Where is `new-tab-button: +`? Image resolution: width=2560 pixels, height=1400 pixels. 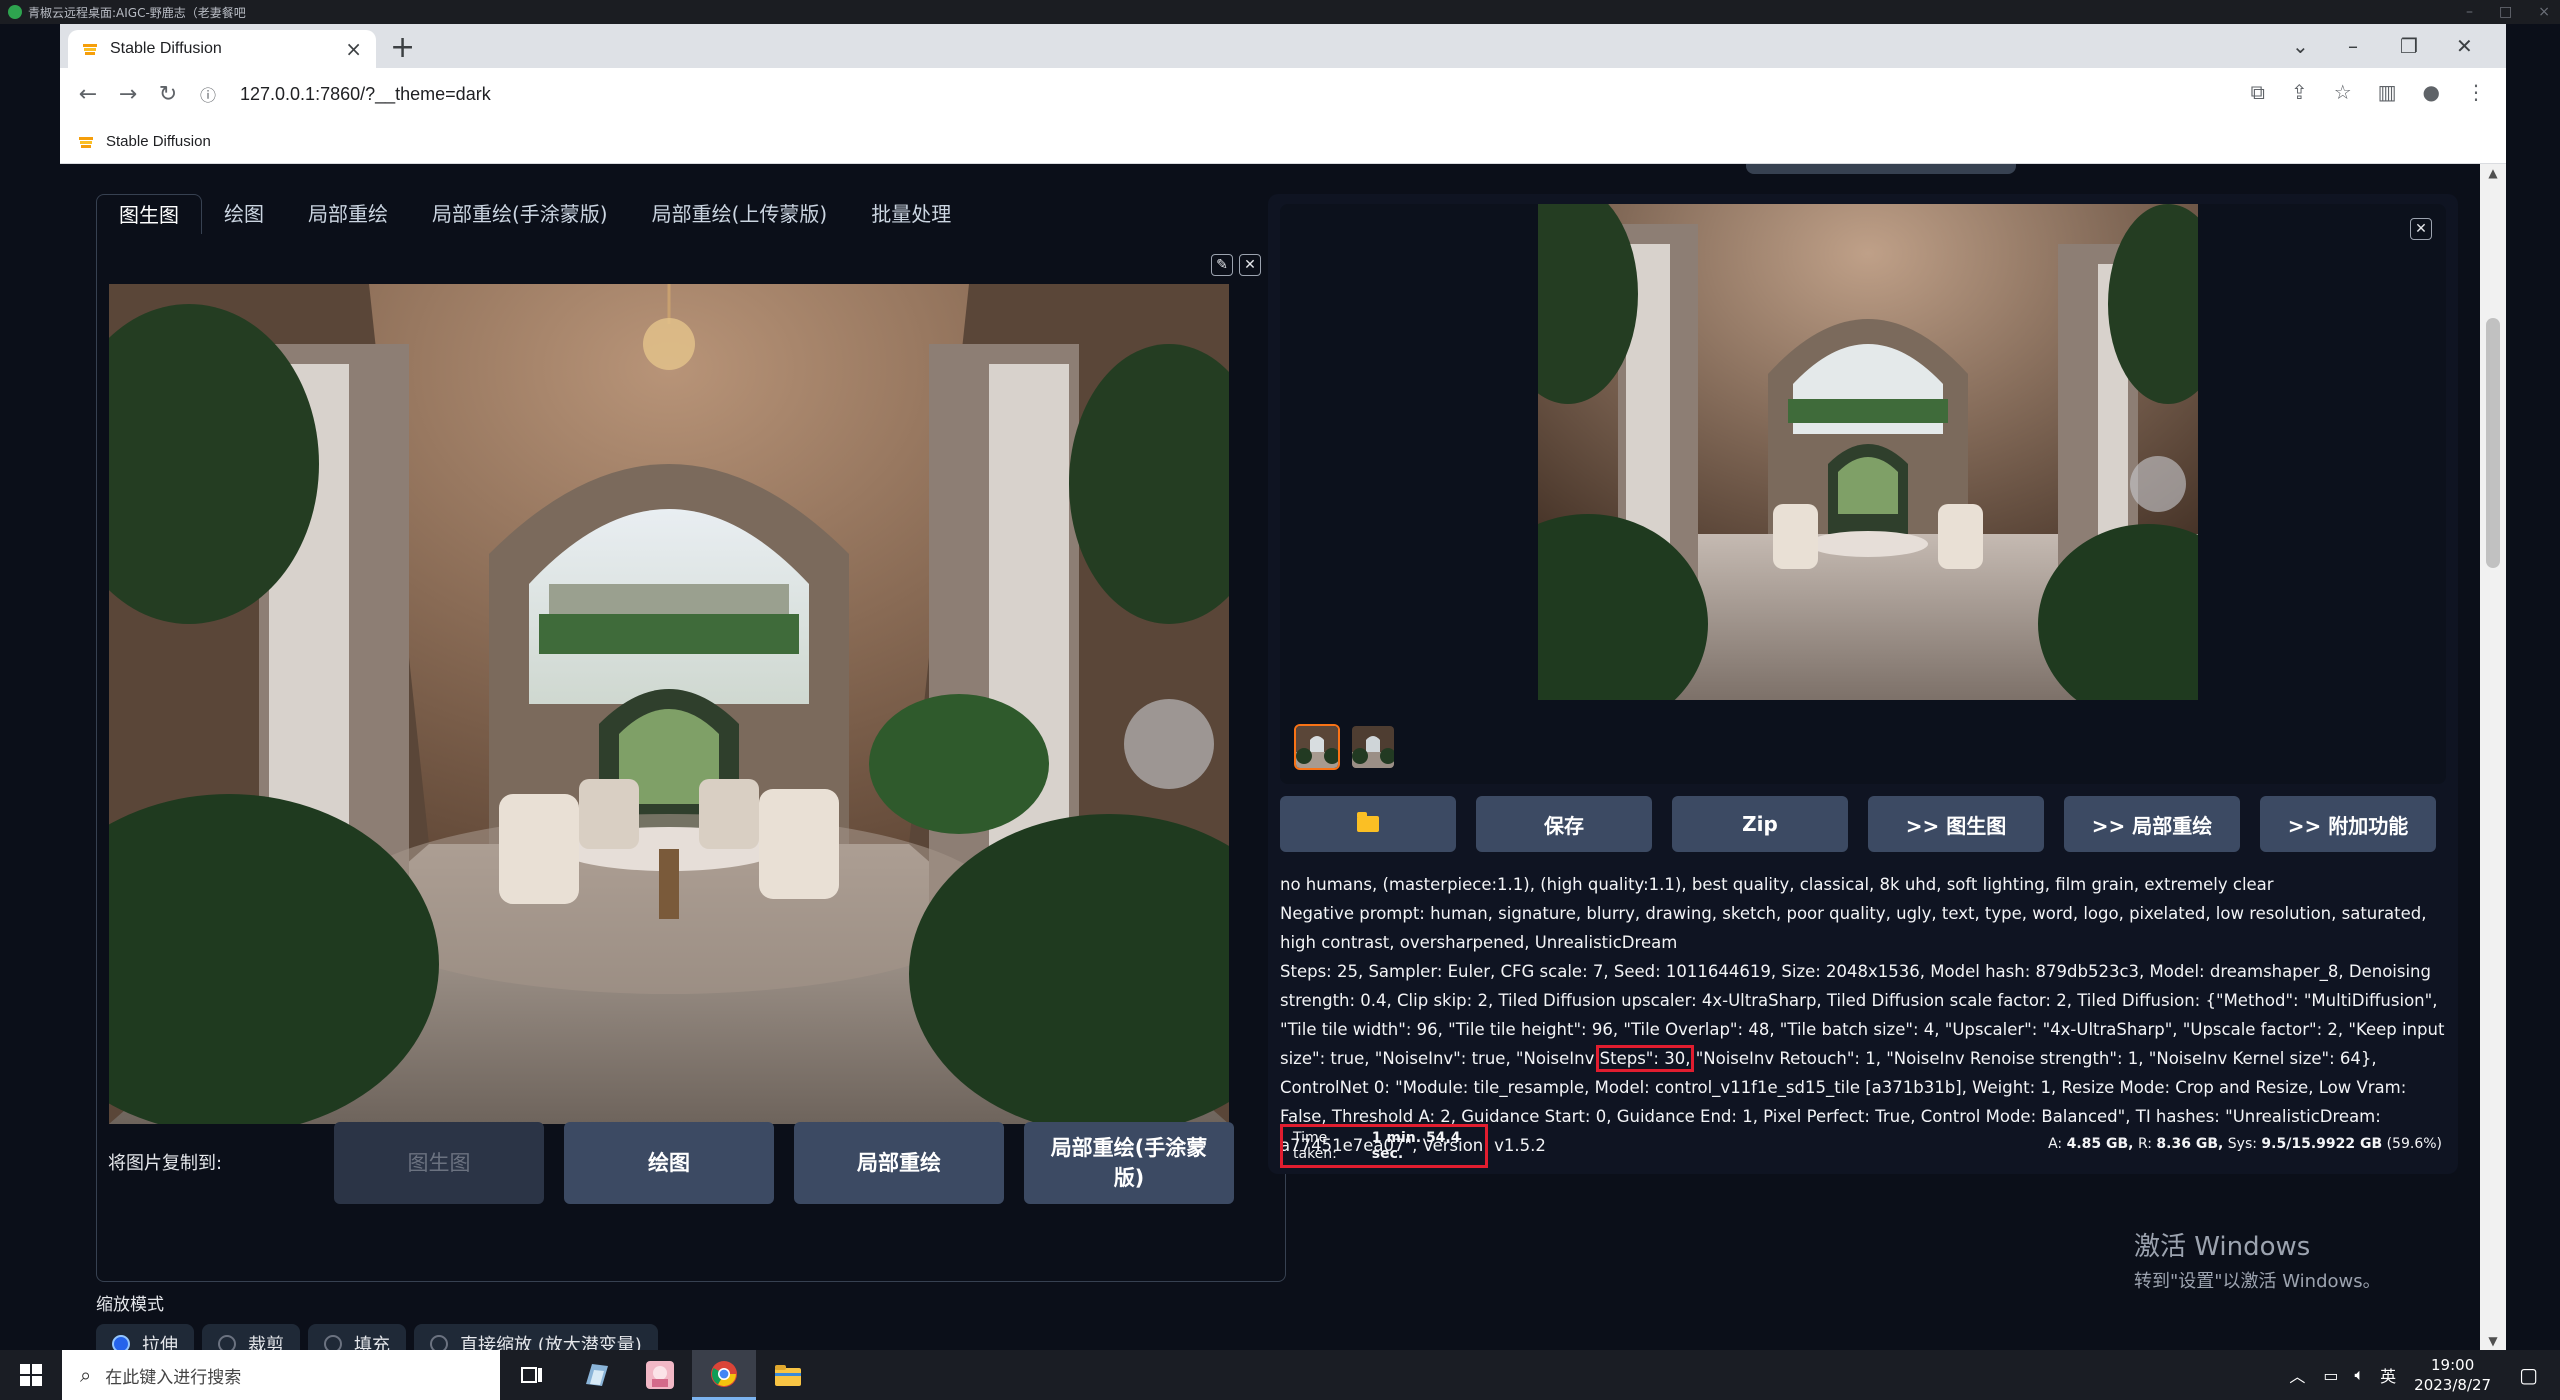
new-tab-button: + is located at coordinates (402, 48).